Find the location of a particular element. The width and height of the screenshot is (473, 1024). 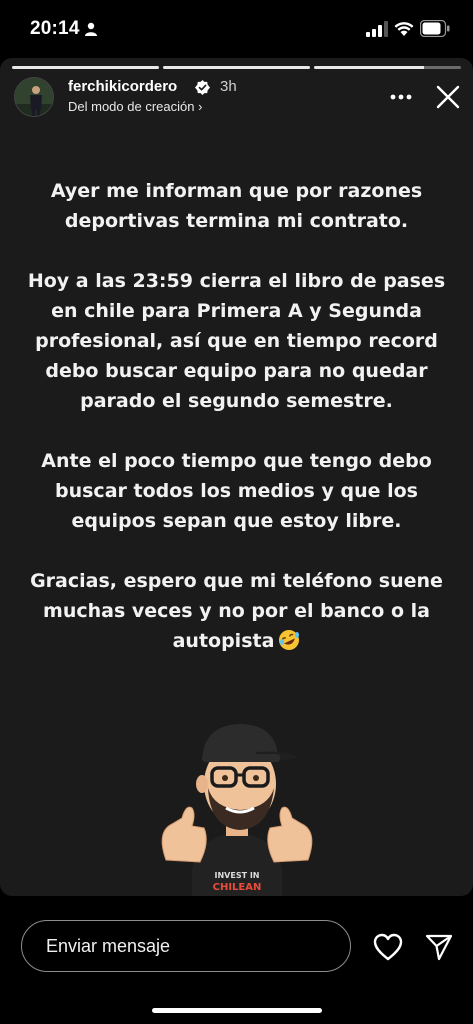

battery-icon is located at coordinates (435, 28).